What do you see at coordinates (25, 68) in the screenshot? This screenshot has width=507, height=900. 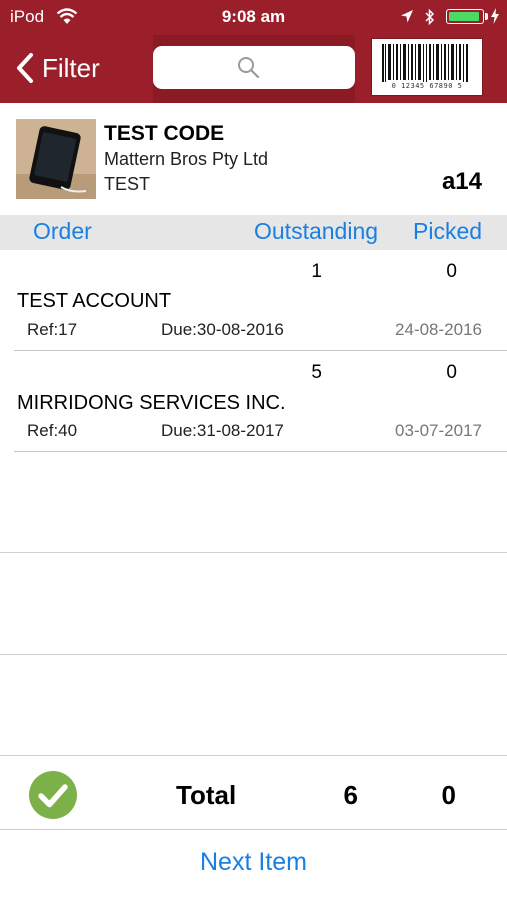 I see `chevron-left-icon` at bounding box center [25, 68].